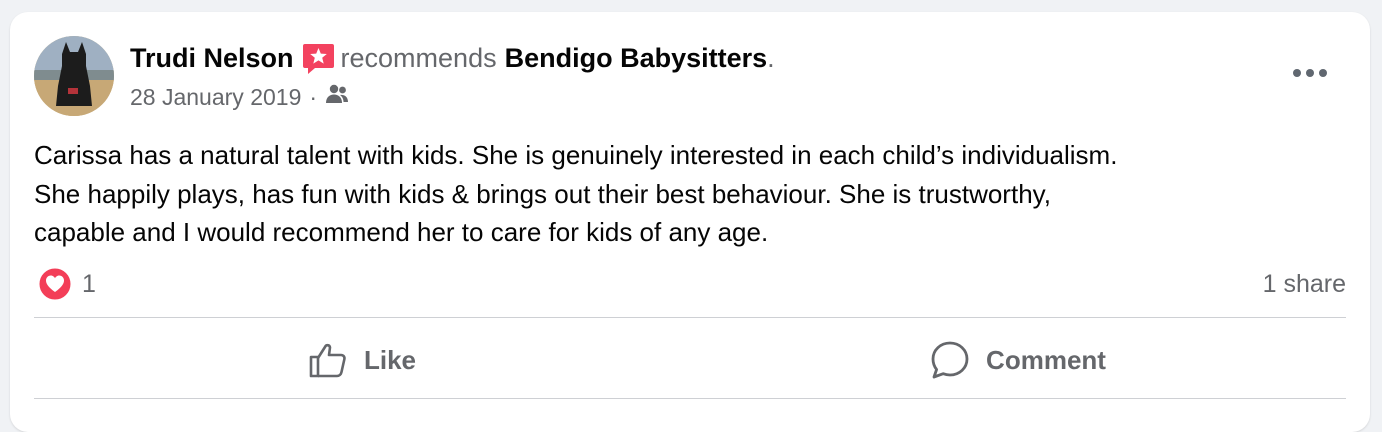 Image resolution: width=1382 pixels, height=432 pixels. Describe the element at coordinates (771, 57) in the screenshot. I see `header-period: .` at that location.